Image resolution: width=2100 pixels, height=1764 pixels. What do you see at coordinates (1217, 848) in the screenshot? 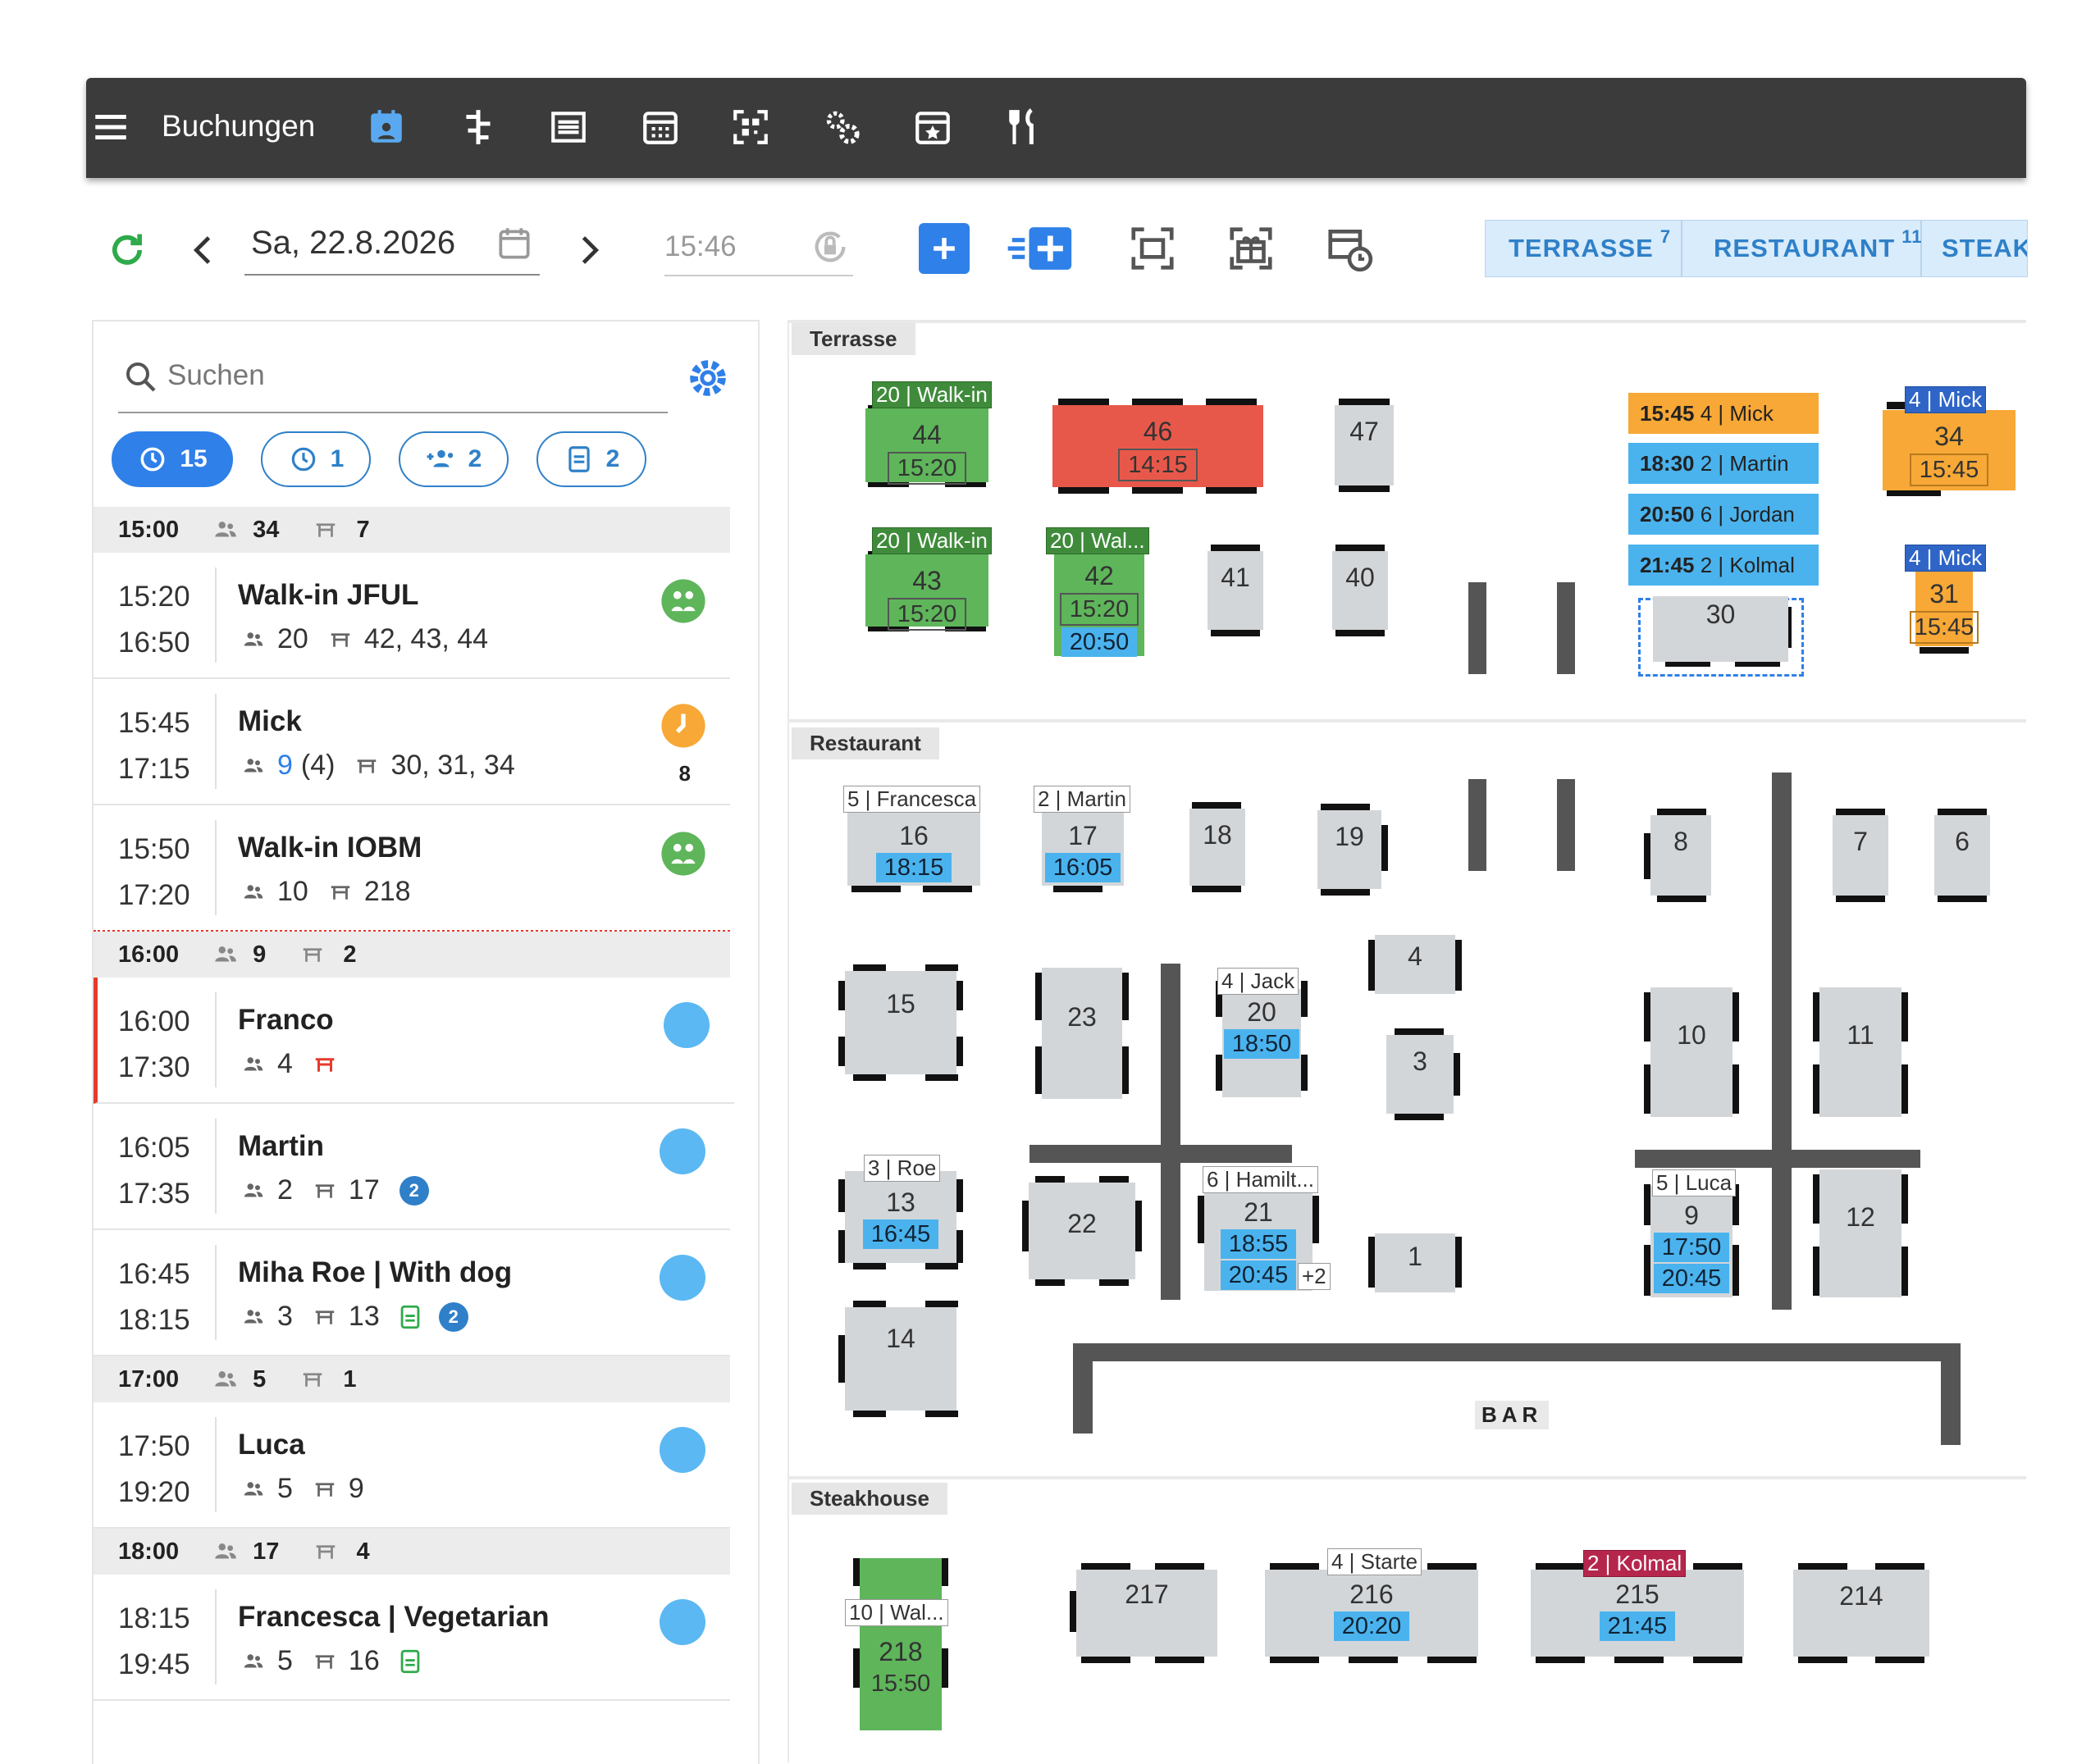
I see `table-18: 18` at bounding box center [1217, 848].